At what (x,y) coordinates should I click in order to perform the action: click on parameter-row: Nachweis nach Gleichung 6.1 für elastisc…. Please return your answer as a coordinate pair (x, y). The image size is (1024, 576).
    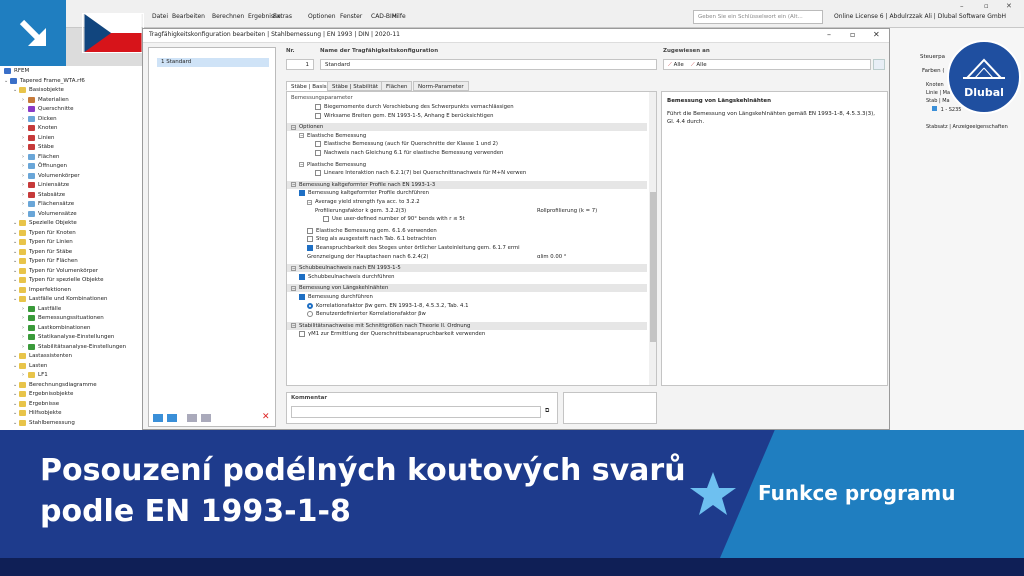
    Looking at the image, I should click on (467, 153).